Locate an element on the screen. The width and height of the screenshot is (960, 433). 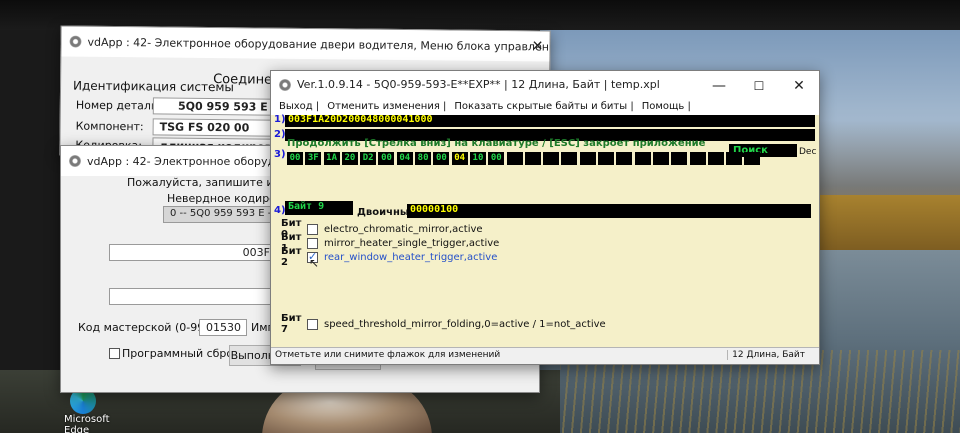
component-label: Компонент: is located at coordinates (109, 126).